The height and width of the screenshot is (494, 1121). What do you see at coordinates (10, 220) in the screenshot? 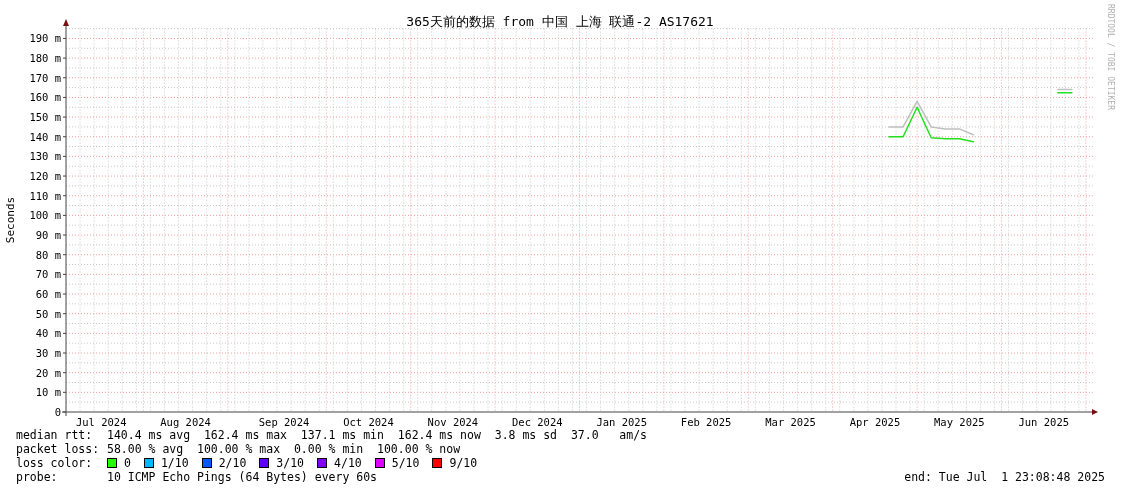
I see `axis-label: Seconds` at bounding box center [10, 220].